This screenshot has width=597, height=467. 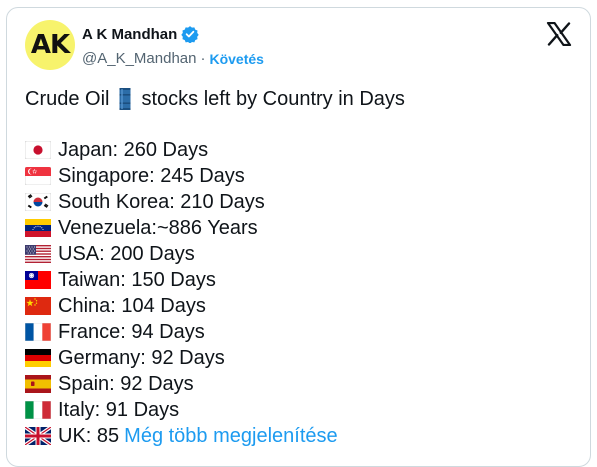 I want to click on list-item: UK: 85 Még több megjelenítése, so click(x=181, y=436).